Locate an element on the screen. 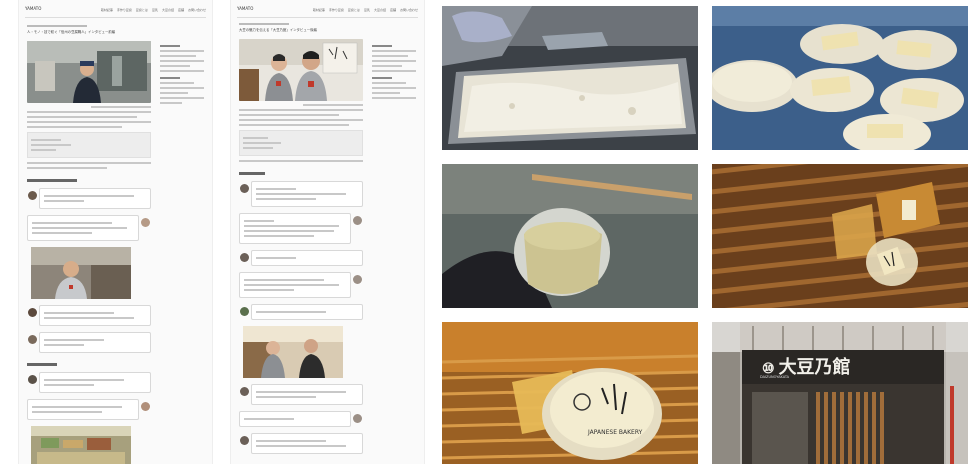  article-title: 大豆の魅力を伝える「大豆乃館」インタビュー後編 is located at coordinates (278, 30).